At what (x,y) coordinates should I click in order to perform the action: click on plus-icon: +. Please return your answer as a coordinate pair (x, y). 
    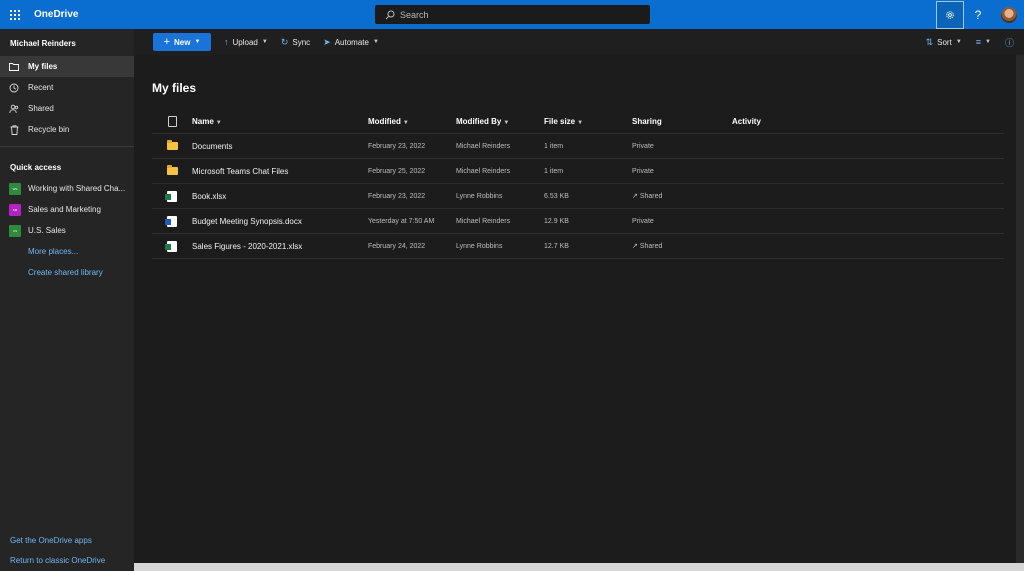
    Looking at the image, I should click on (167, 42).